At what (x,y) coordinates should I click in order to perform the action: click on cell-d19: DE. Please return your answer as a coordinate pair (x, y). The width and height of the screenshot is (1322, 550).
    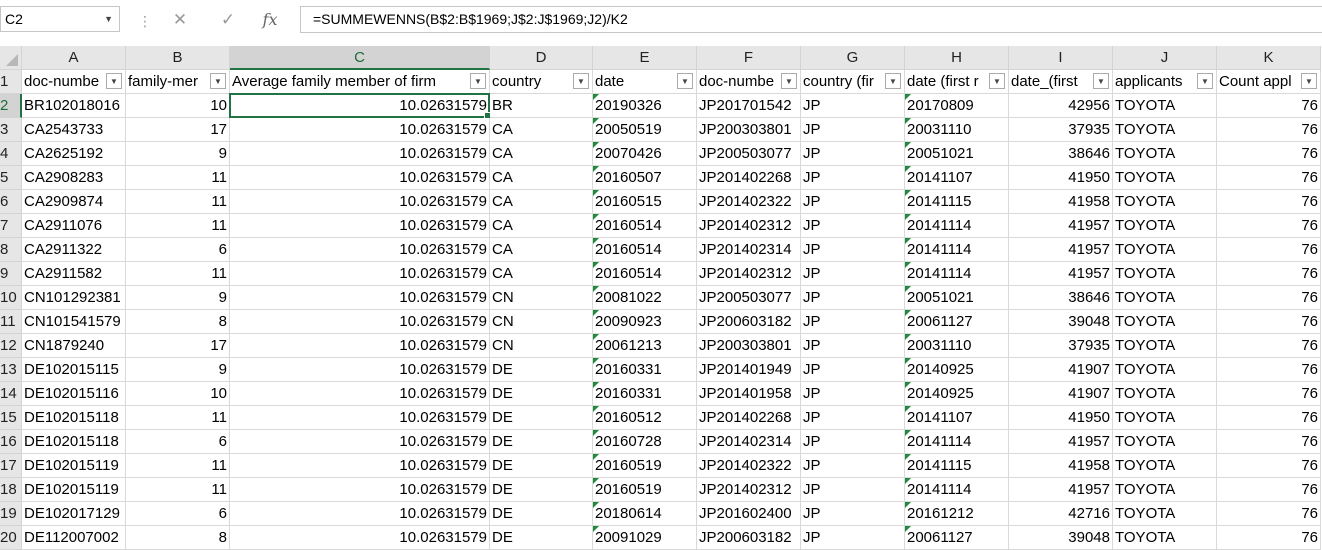
    Looking at the image, I should click on (541, 514).